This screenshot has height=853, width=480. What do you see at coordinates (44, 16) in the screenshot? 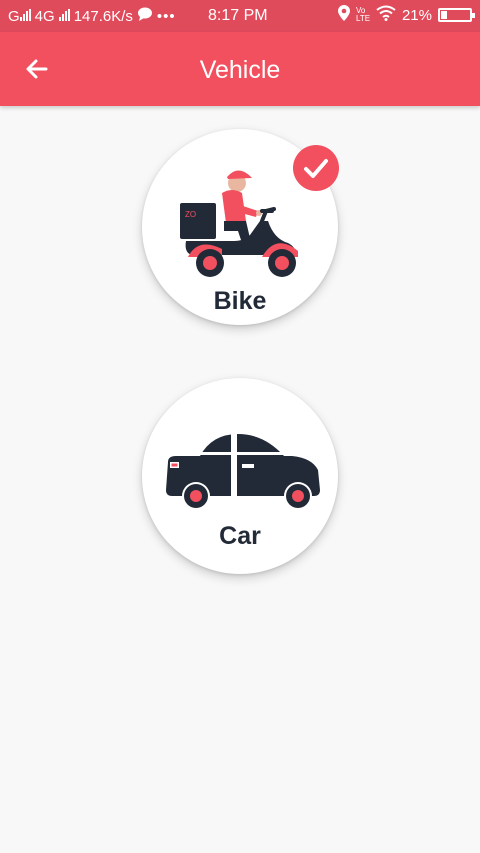
I see `network-type: 4G` at bounding box center [44, 16].